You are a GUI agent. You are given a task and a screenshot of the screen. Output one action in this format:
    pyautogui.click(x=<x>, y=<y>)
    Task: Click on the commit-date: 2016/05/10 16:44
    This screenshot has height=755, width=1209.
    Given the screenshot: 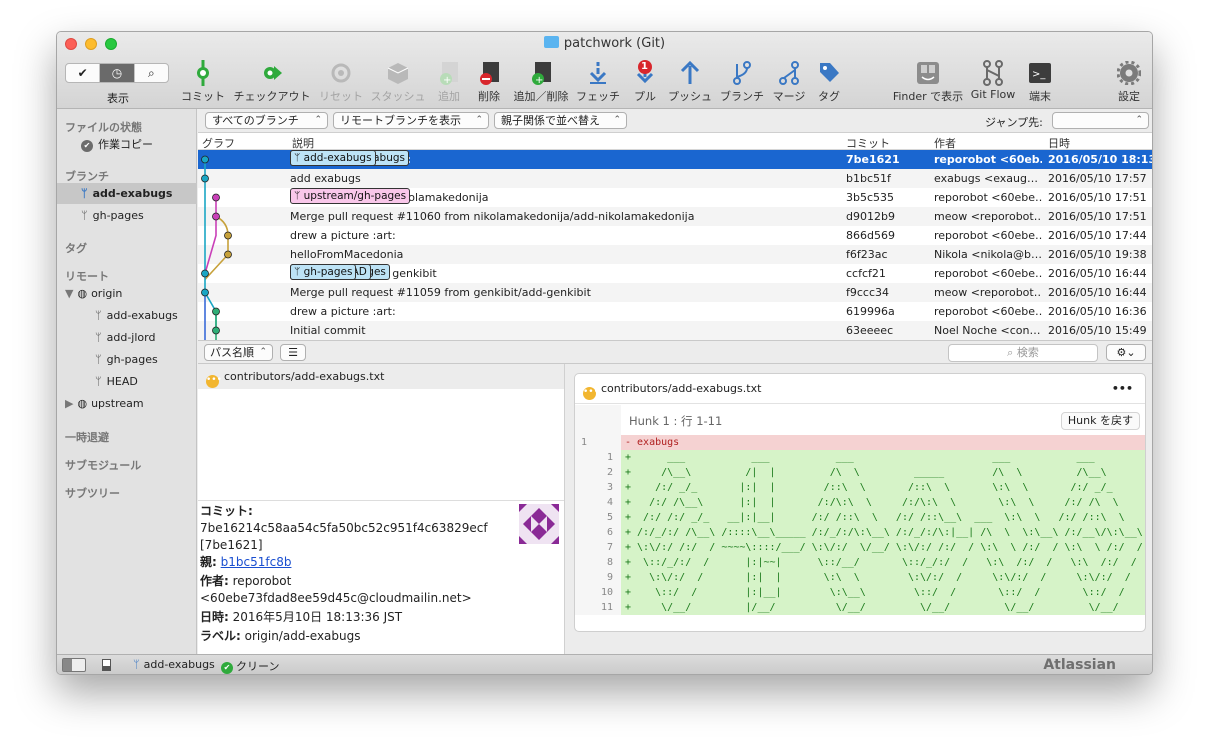 What is the action you would take?
    pyautogui.click(x=1097, y=292)
    